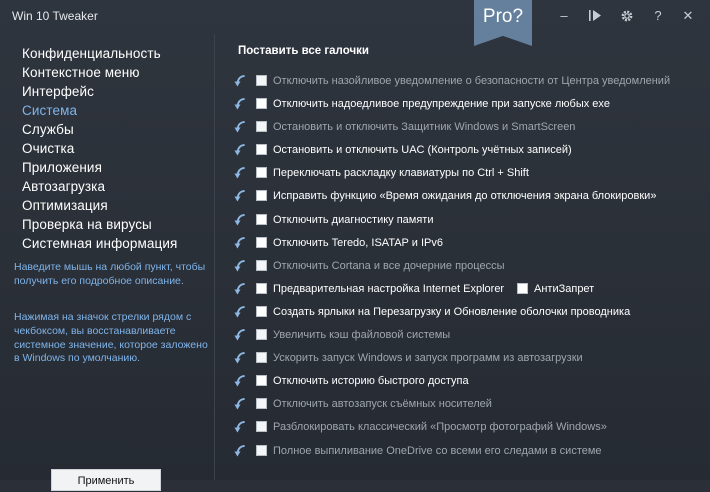  I want to click on tweak-label: Отключить историю быстрого доступа, so click(371, 381).